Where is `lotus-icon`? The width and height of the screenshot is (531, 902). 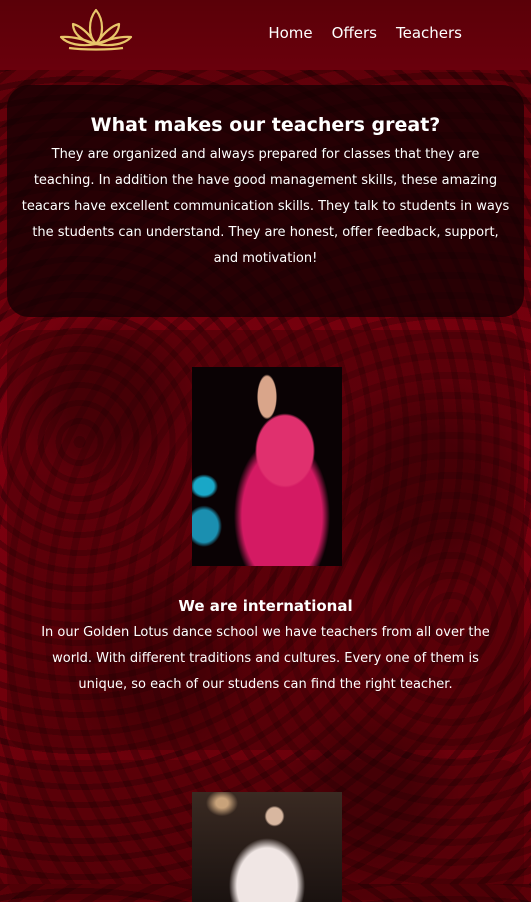
lotus-icon is located at coordinates (96, 29).